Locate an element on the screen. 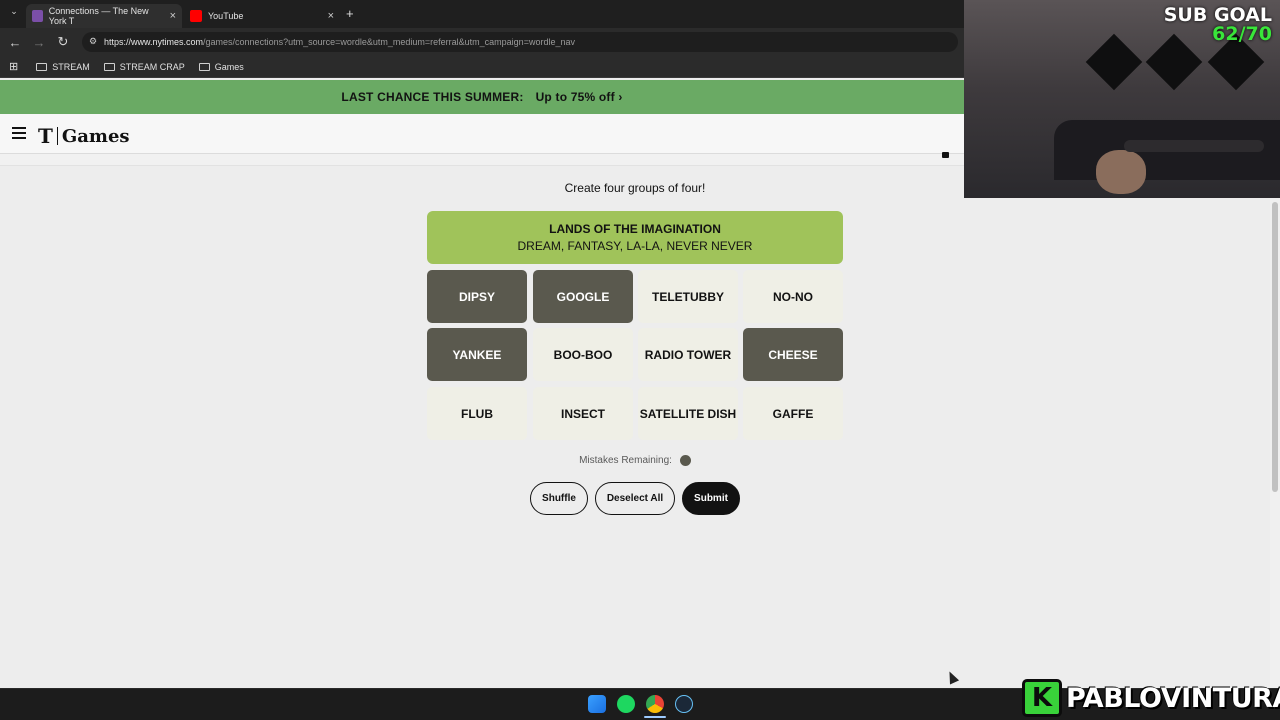 This screenshot has height=720, width=1280. promo-offer-link: Up to 75% off › is located at coordinates (579, 97).